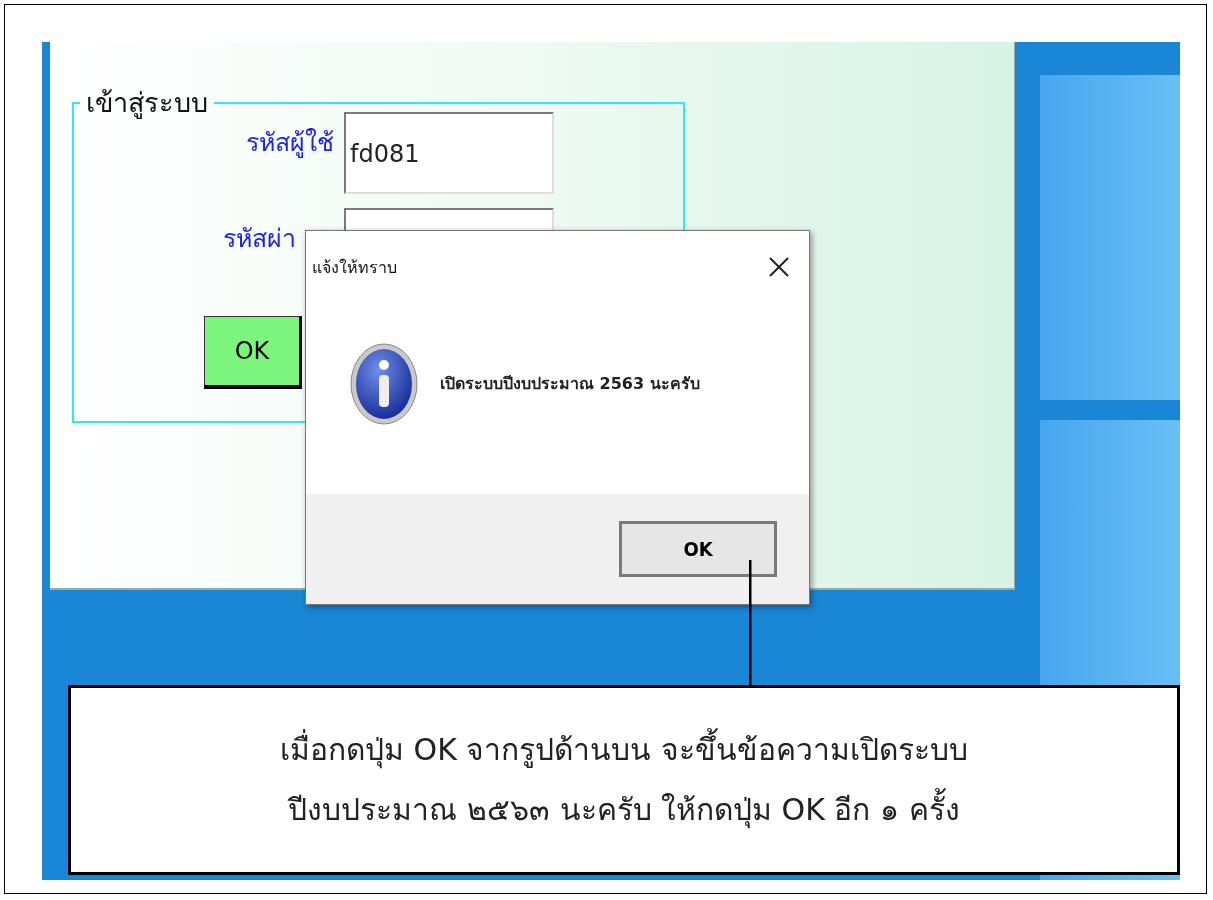 The width and height of the screenshot is (1213, 900). I want to click on info-icon, so click(384, 383).